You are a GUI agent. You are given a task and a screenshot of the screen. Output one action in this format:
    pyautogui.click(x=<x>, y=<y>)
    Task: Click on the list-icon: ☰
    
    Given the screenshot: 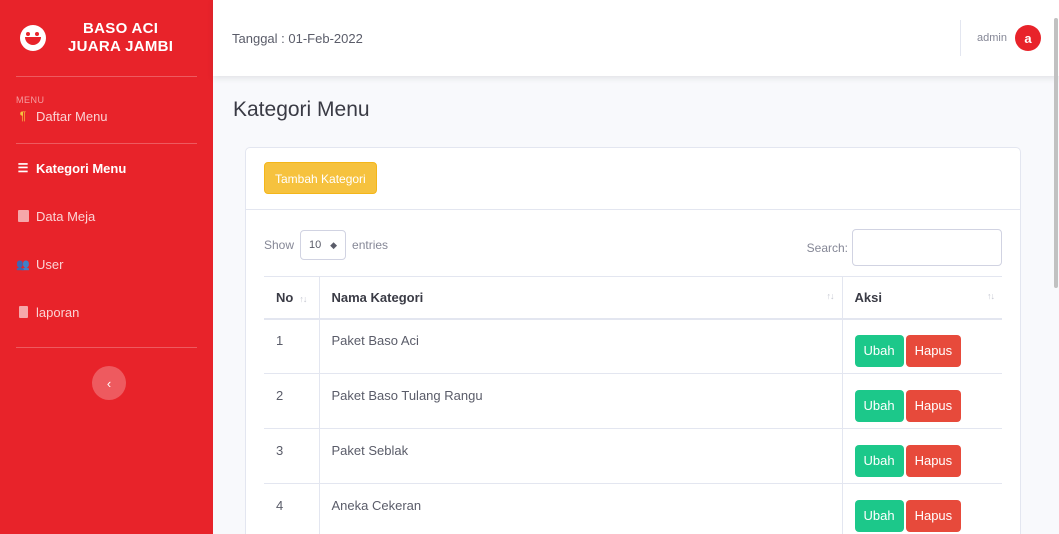 What is the action you would take?
    pyautogui.click(x=23, y=168)
    